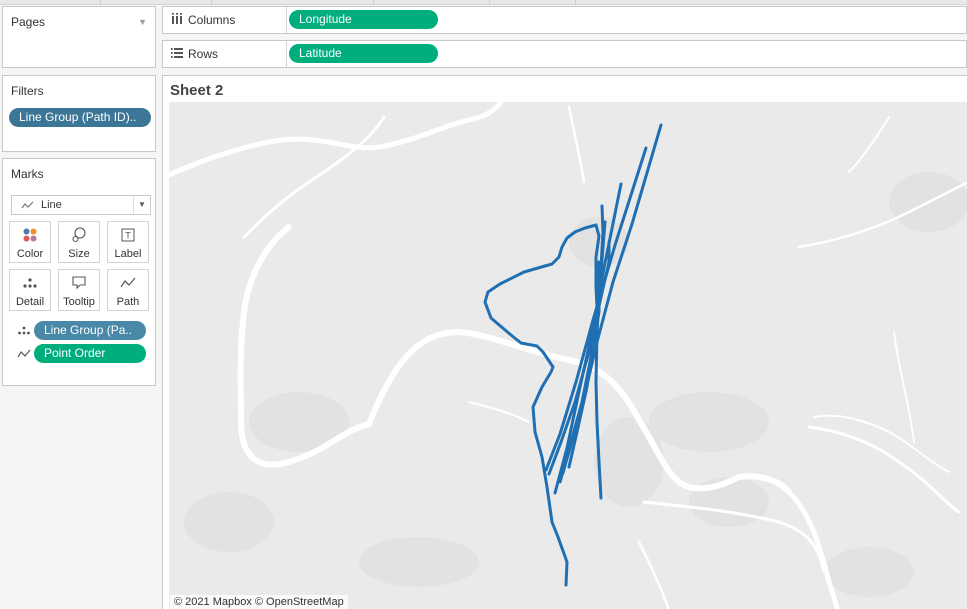 The height and width of the screenshot is (609, 967). What do you see at coordinates (564, 20) in the screenshot?
I see `columns-shelf: Columns Longitude` at bounding box center [564, 20].